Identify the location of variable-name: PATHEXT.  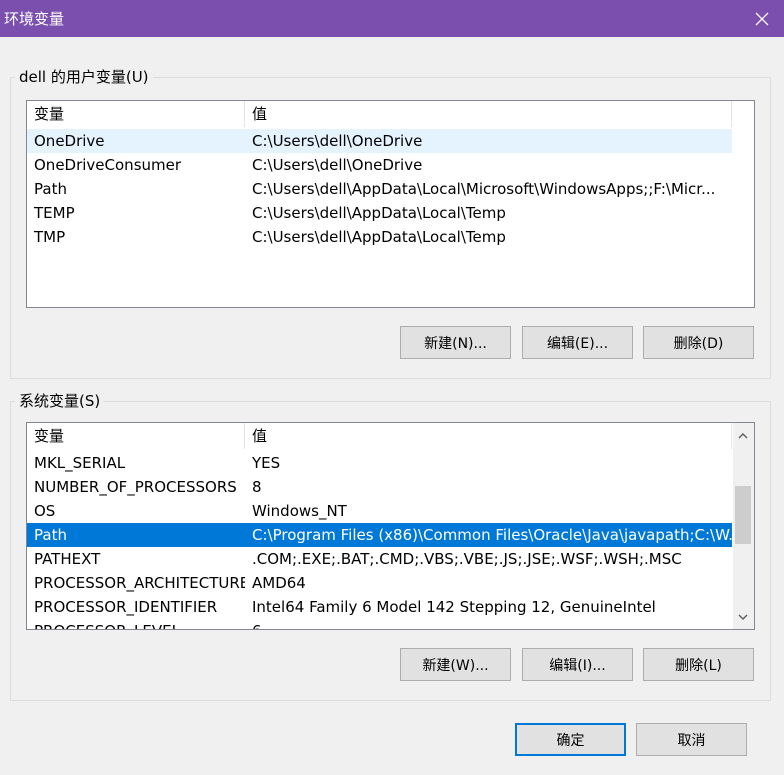
(67, 559).